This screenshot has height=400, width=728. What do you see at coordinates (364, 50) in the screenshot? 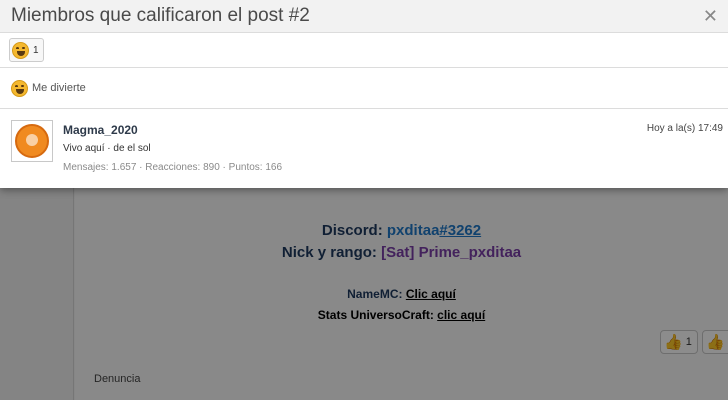
I see `reaction-tabs: 1` at bounding box center [364, 50].